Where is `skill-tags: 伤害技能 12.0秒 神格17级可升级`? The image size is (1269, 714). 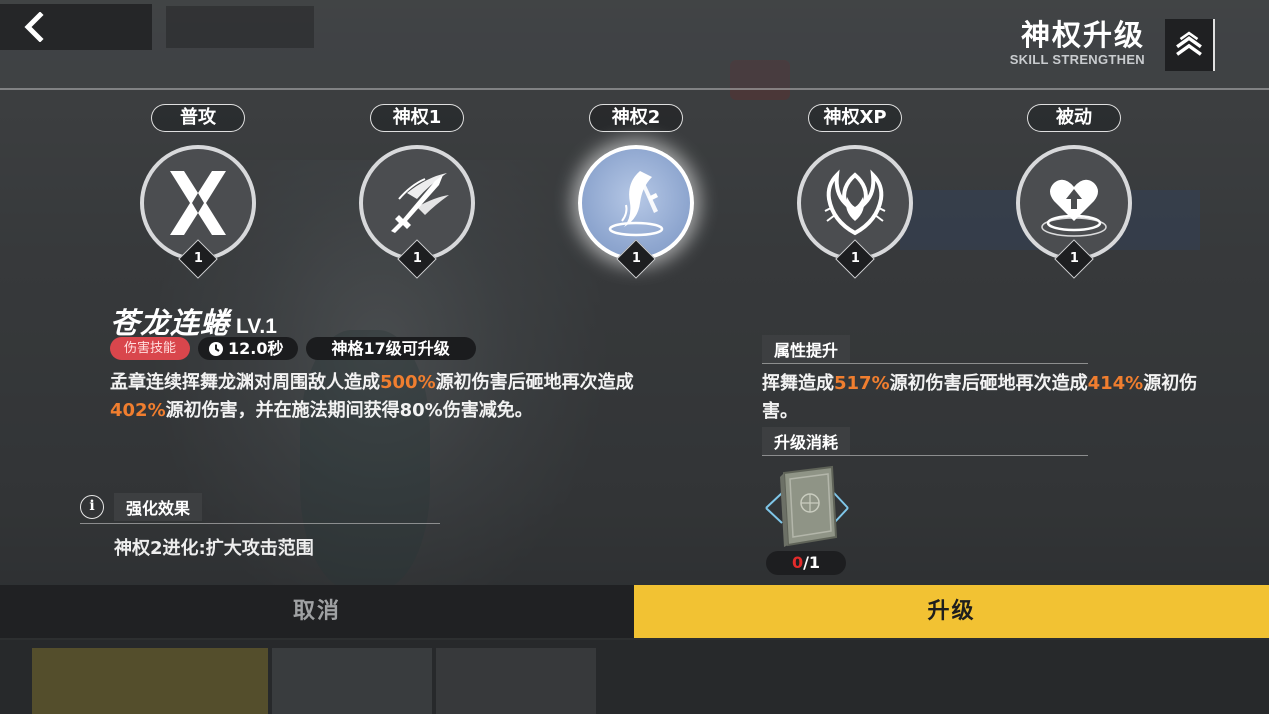 skill-tags: 伤害技能 12.0秒 神格17级可升级 is located at coordinates (293, 348).